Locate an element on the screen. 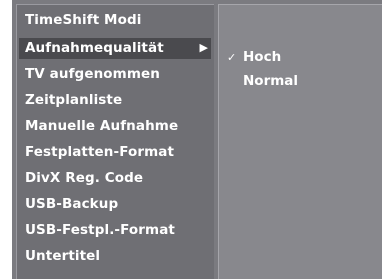  menu-item-timeshift-modi: TimeShift Modi is located at coordinates (115, 20).